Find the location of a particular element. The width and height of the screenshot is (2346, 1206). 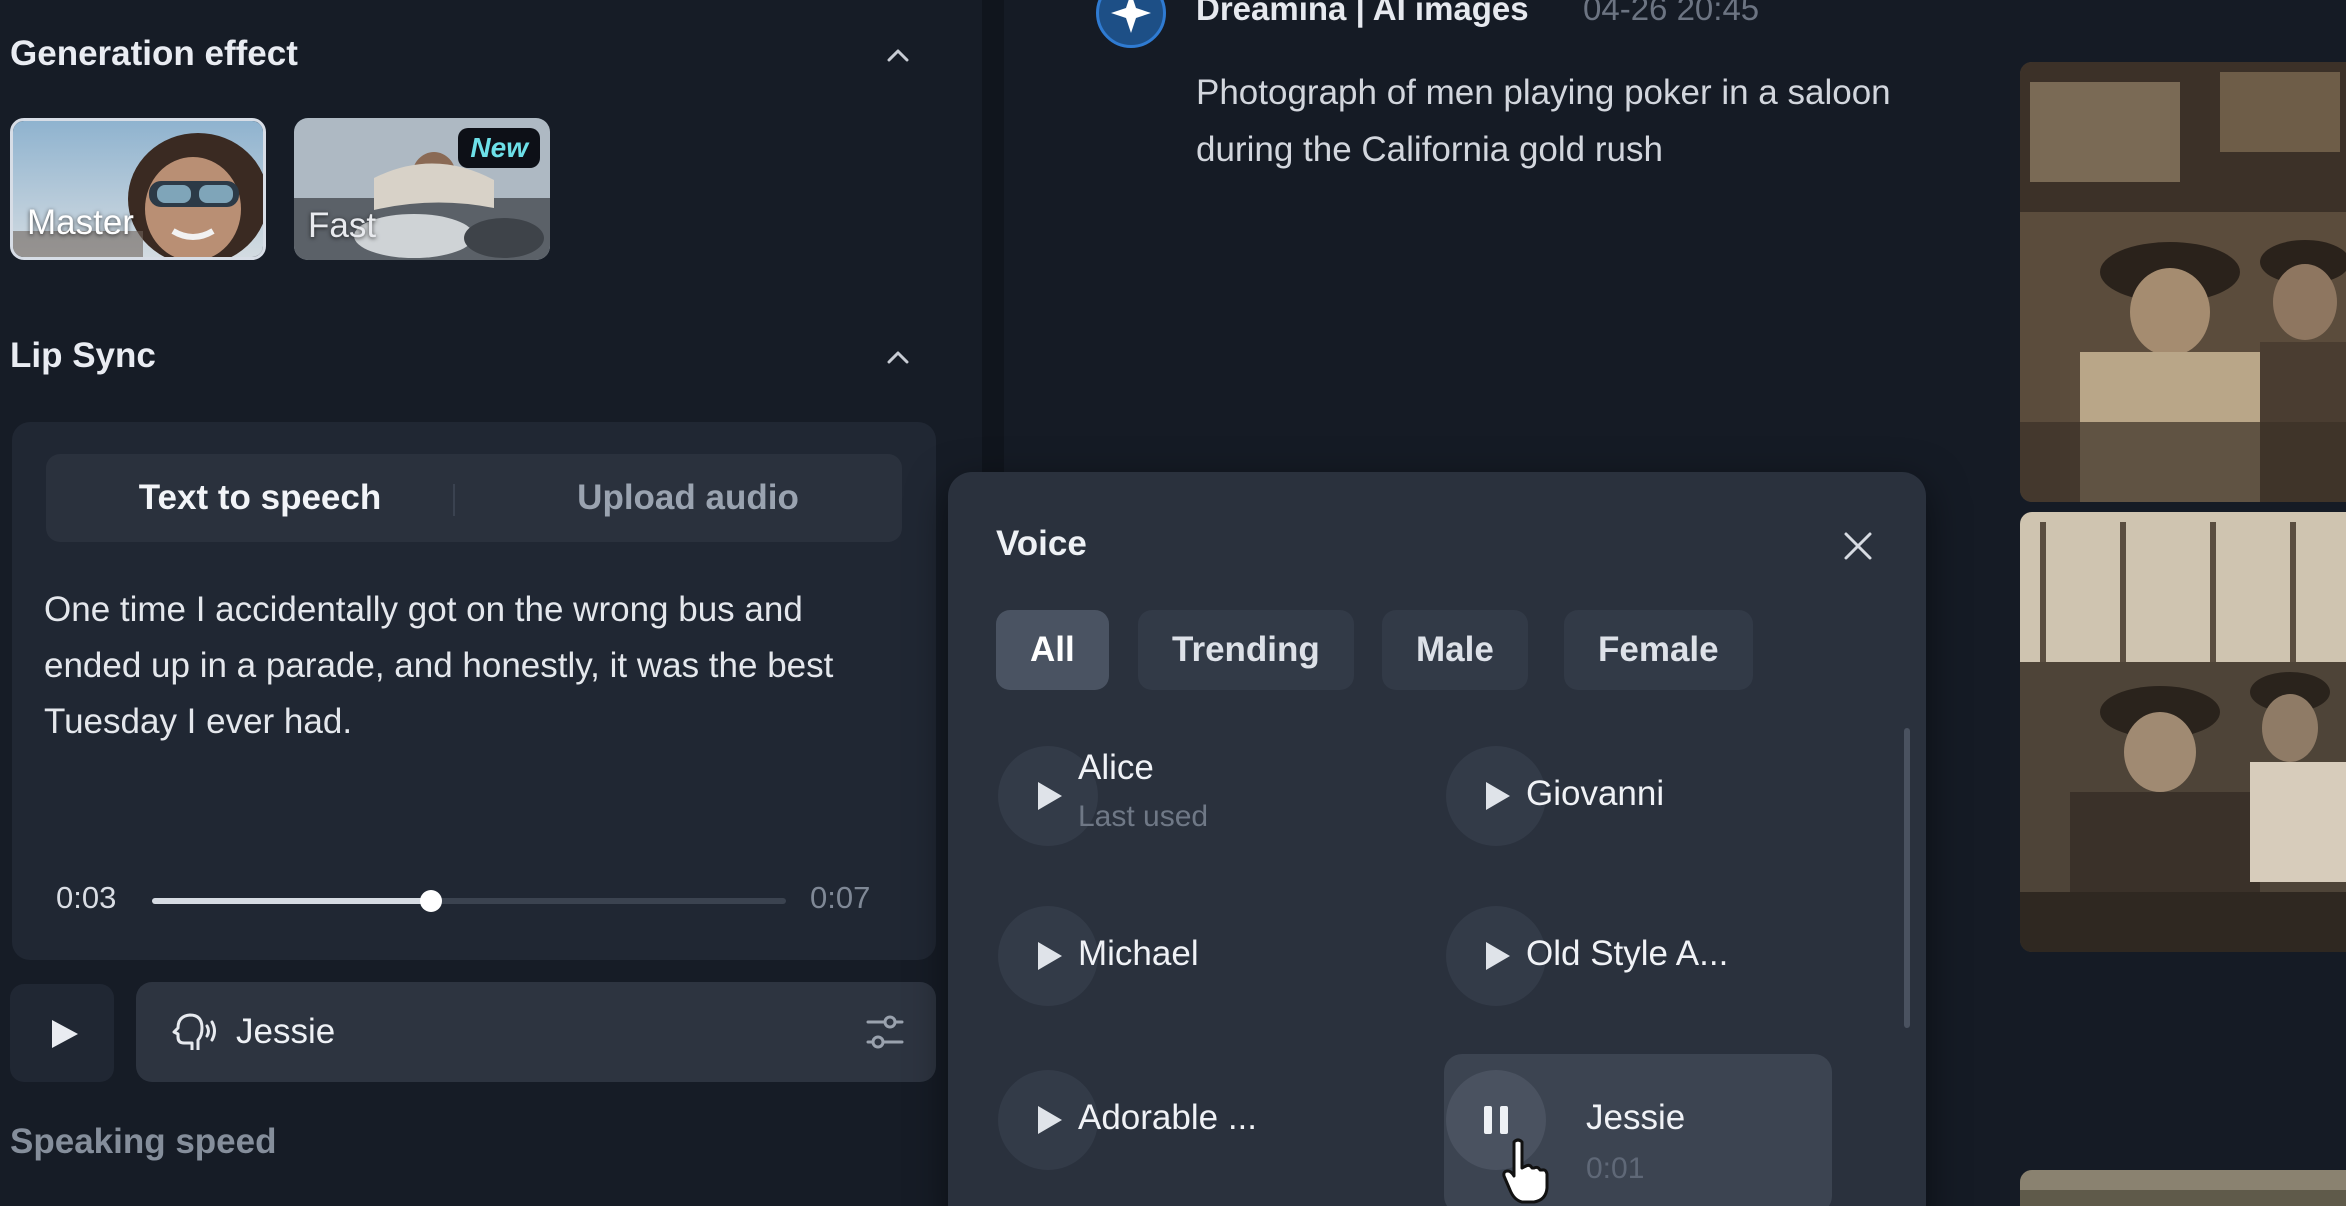

close-icon is located at coordinates (1858, 546).